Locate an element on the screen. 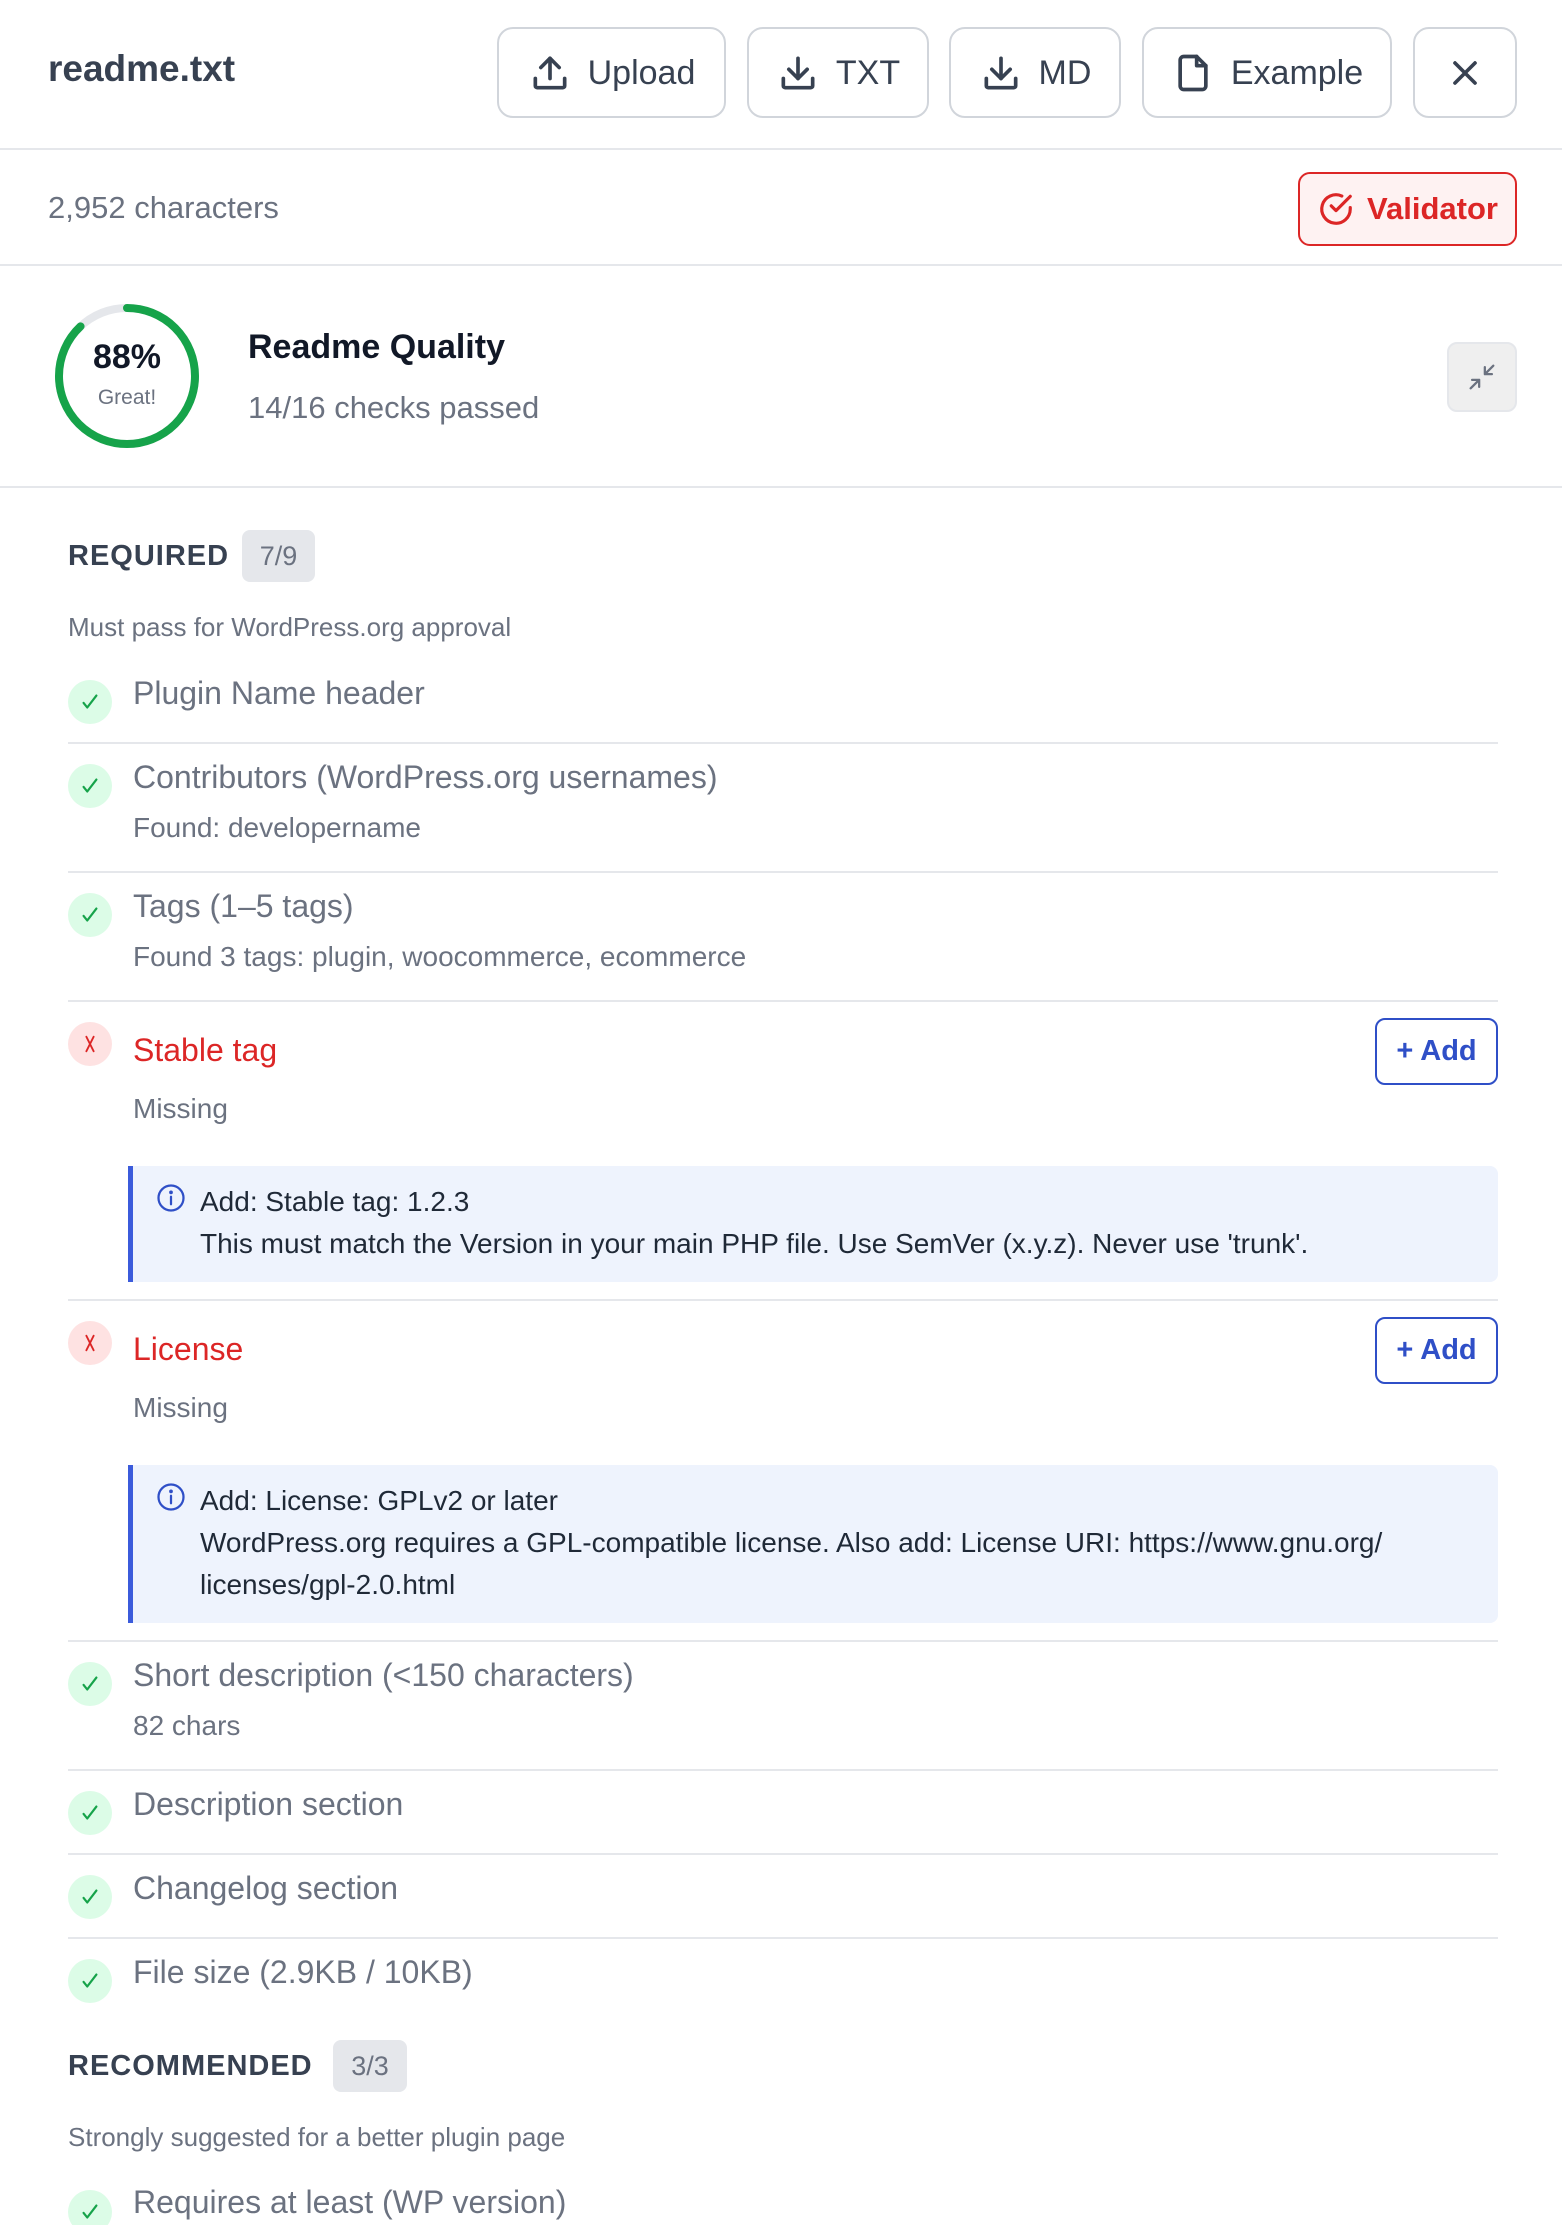 Image resolution: width=1562 pixels, height=2225 pixels. add-stable-tag-button: + Add is located at coordinates (1436, 1051).